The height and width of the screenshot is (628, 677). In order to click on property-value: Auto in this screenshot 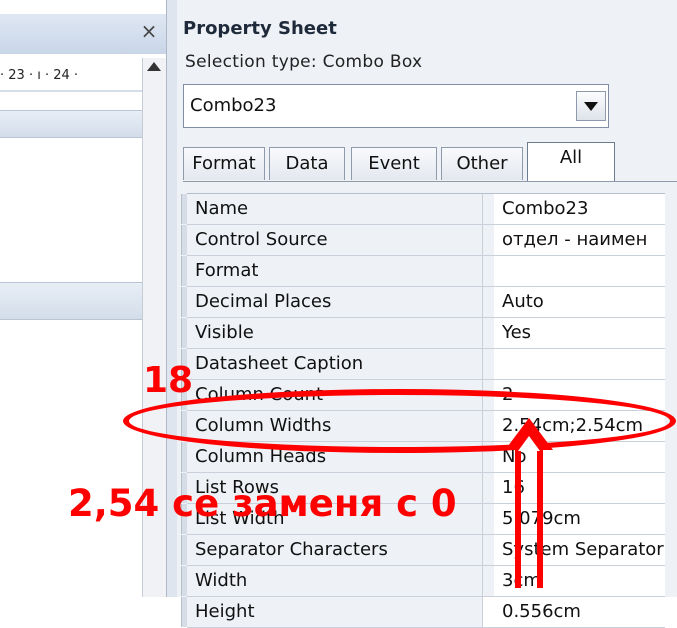, I will do `click(579, 302)`.